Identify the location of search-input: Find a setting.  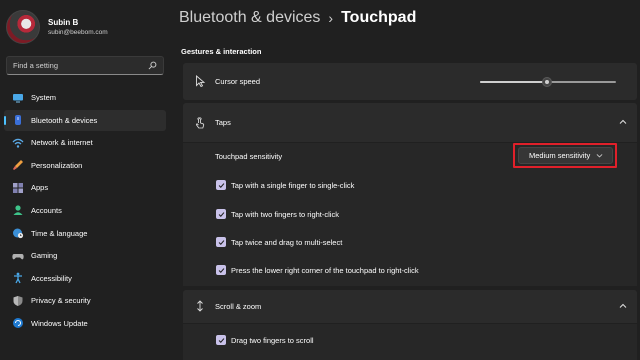
(85, 65).